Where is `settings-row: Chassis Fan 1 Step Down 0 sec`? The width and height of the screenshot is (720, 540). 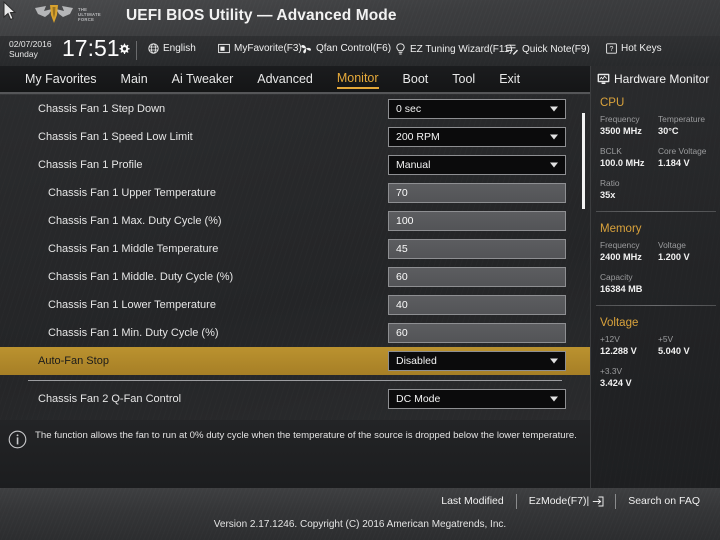 settings-row: Chassis Fan 1 Step Down 0 sec is located at coordinates (295, 109).